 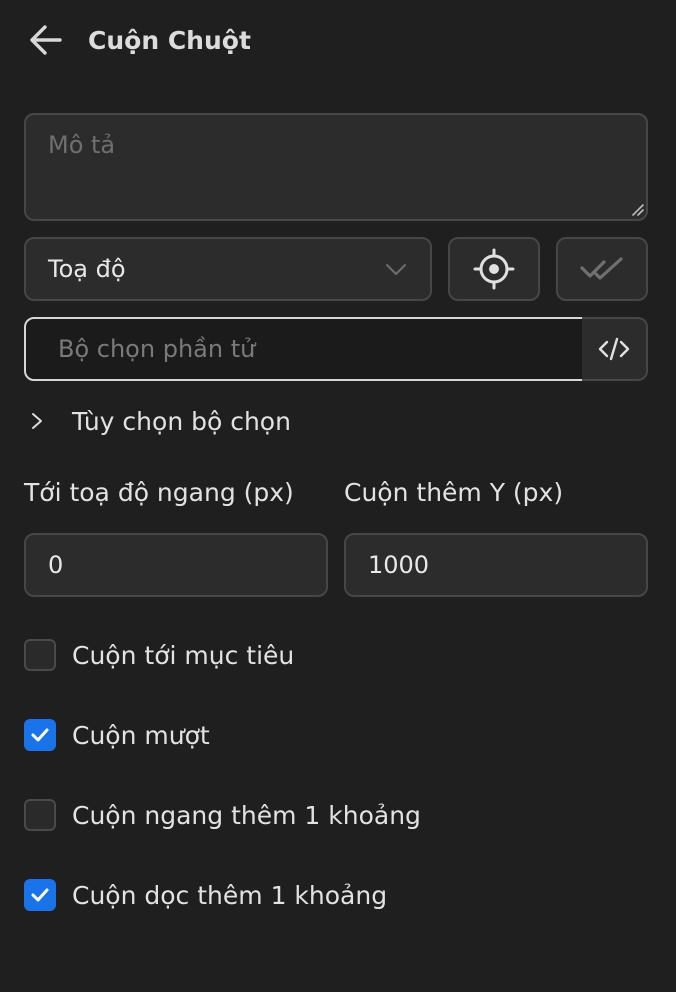 I want to click on option-scroll-to-target: Cuộn tới mục tiêu, so click(x=159, y=655).